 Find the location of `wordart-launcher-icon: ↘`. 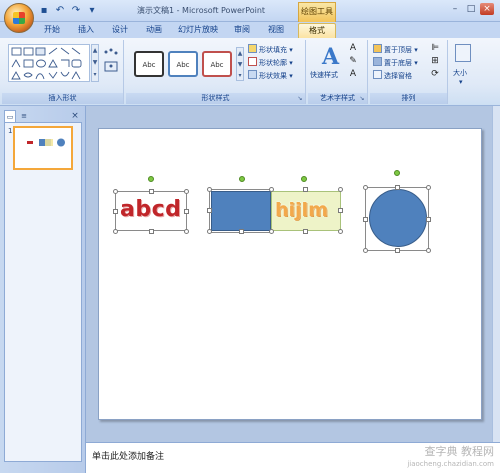

wordart-launcher-icon: ↘ is located at coordinates (362, 99).